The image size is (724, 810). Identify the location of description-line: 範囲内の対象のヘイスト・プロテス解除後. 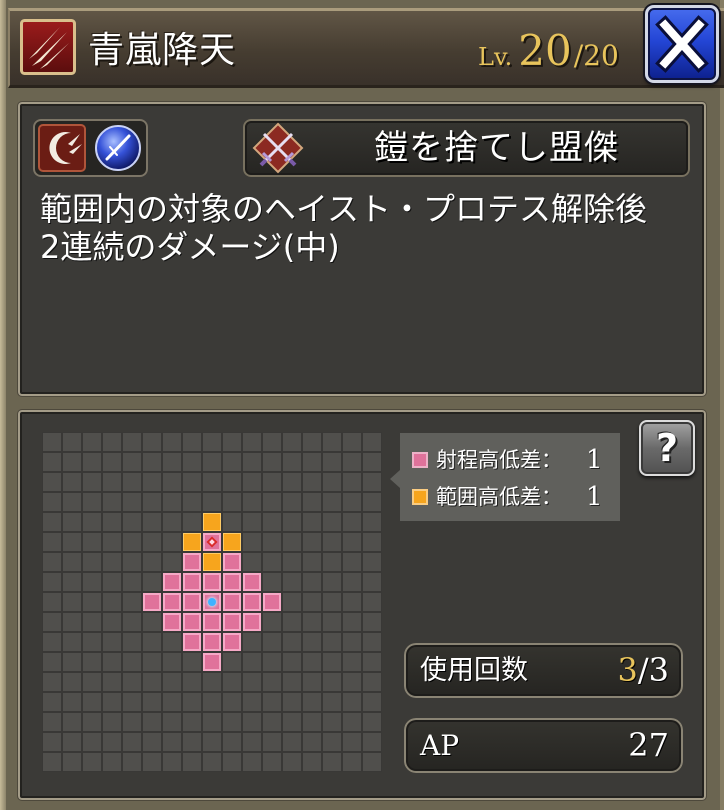
(344, 209).